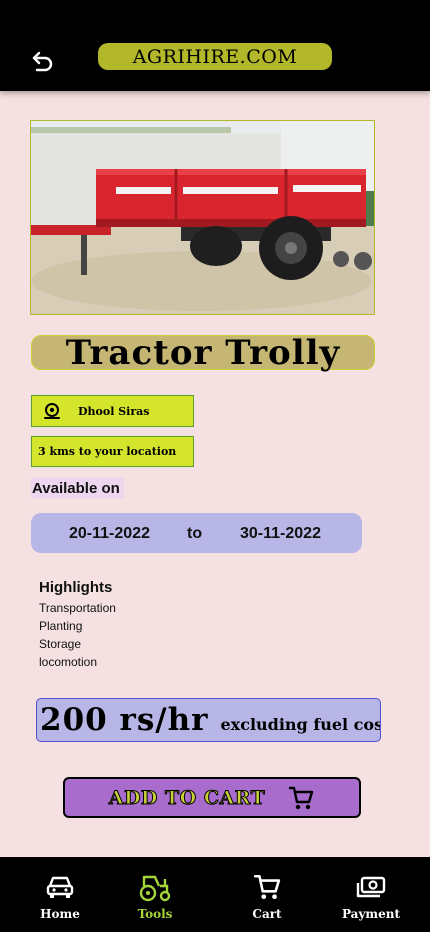 The height and width of the screenshot is (932, 430). I want to click on location-badge: Dhool Siras, so click(112, 411).